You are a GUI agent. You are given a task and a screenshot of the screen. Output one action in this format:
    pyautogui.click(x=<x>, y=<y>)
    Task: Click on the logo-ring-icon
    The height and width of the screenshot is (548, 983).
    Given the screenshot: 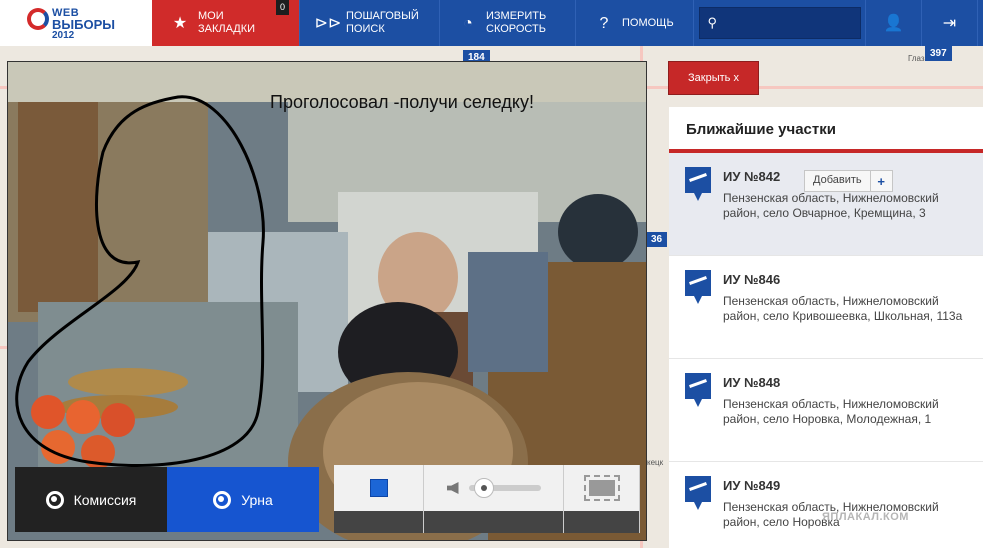 What is the action you would take?
    pyautogui.click(x=38, y=19)
    